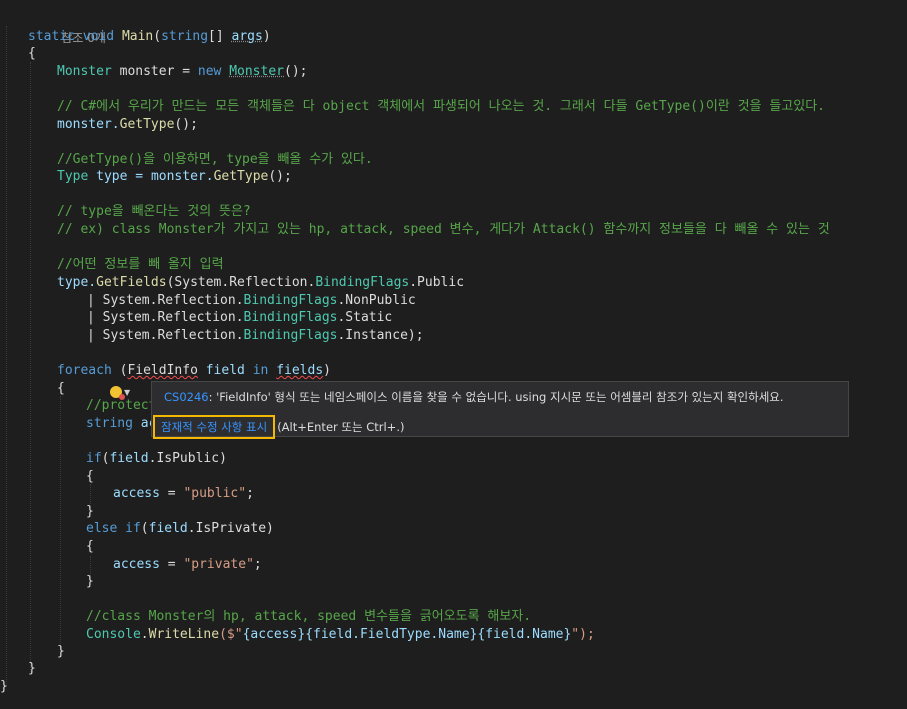 The height and width of the screenshot is (709, 907). Describe the element at coordinates (220, 36) in the screenshot. I see `code-token: []` at that location.